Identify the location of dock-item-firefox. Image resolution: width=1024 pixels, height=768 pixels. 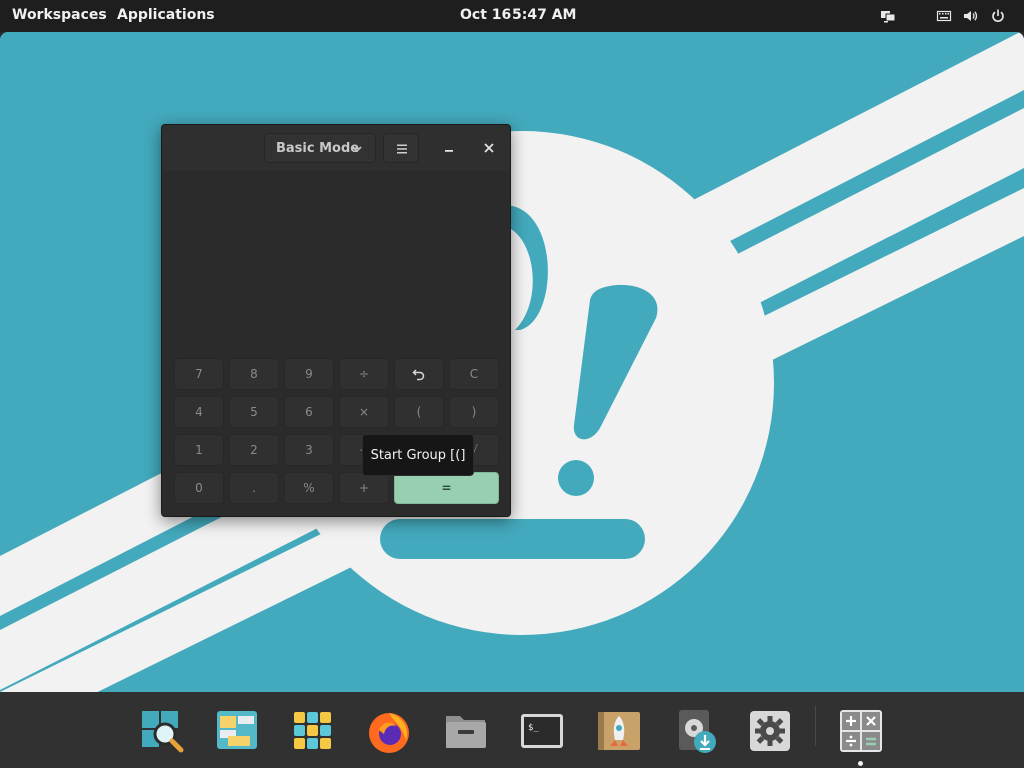
(389, 731).